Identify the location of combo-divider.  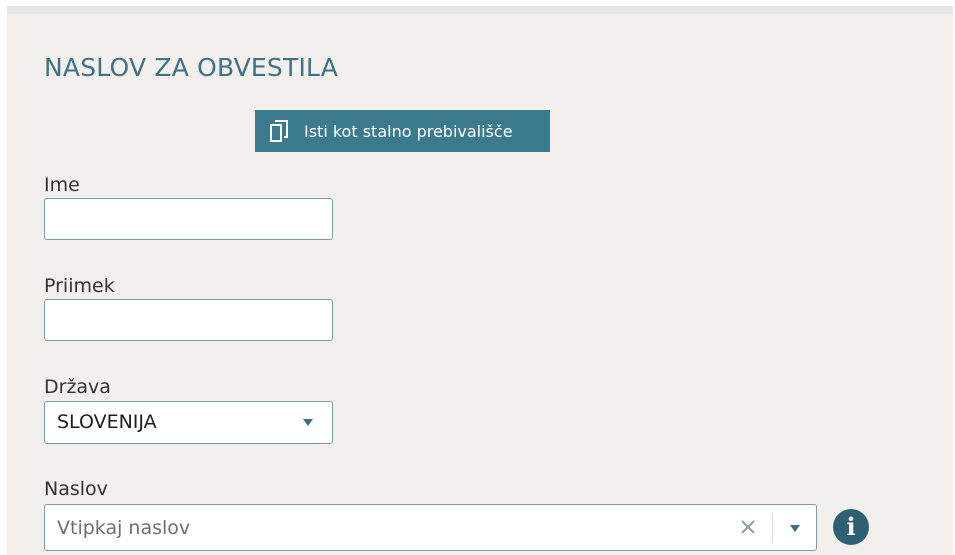
(772, 528).